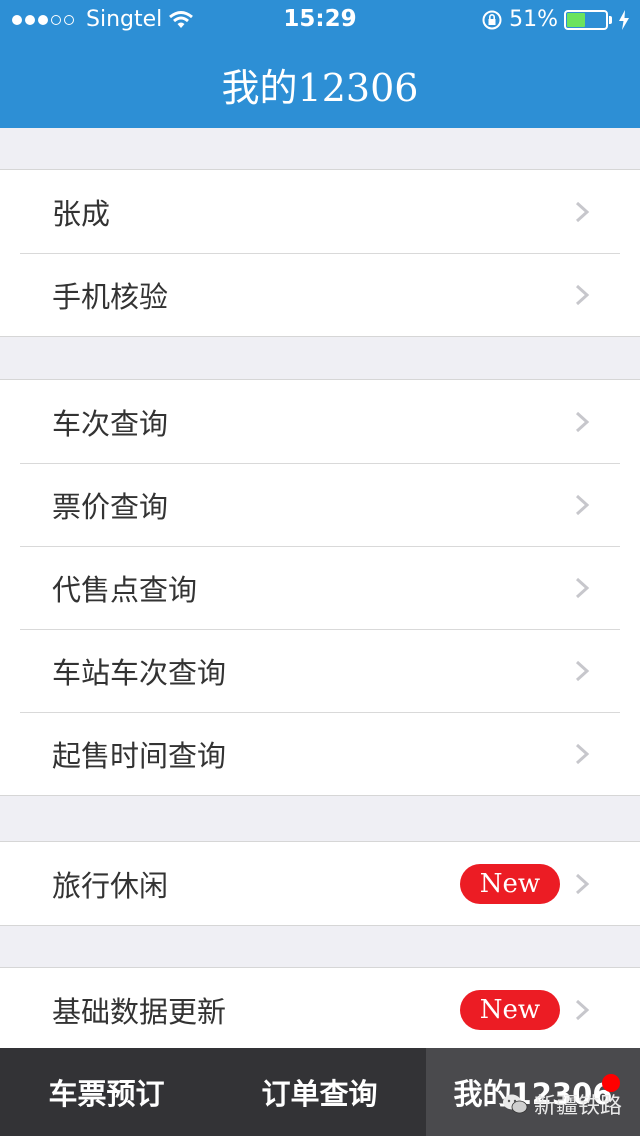 The width and height of the screenshot is (640, 1136). I want to click on section-data-update: 基础数据更新 New, so click(320, 1009).